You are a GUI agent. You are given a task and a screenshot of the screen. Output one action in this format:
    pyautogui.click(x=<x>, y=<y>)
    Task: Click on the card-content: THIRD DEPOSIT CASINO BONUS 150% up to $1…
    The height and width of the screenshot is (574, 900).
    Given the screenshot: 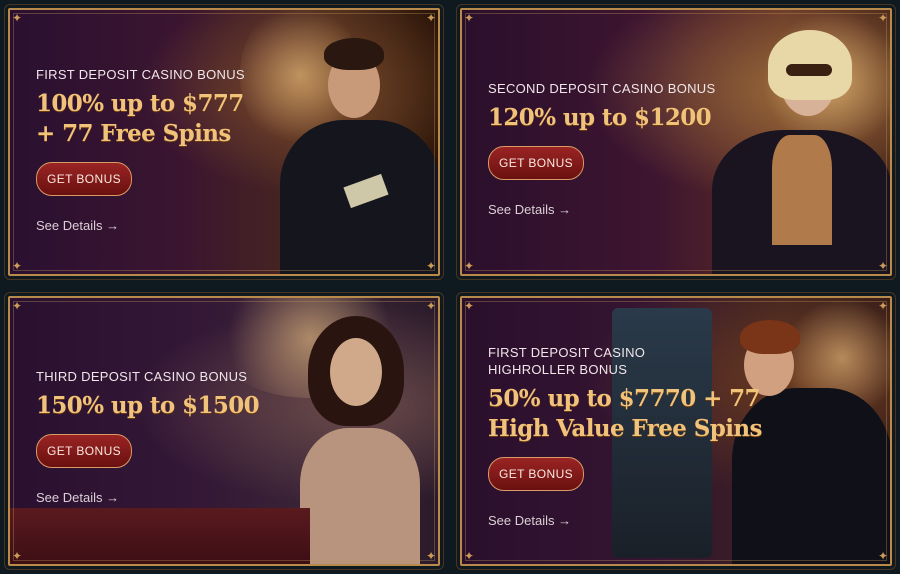 What is the action you would take?
    pyautogui.click(x=148, y=436)
    